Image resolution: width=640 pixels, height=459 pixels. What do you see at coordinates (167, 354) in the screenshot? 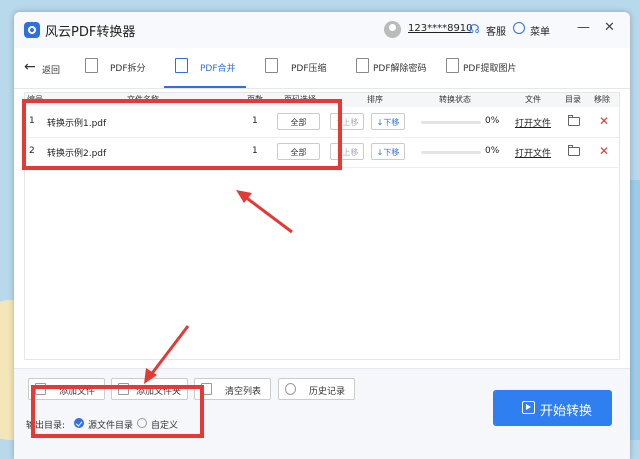
I see `annotation-arrow-down` at bounding box center [167, 354].